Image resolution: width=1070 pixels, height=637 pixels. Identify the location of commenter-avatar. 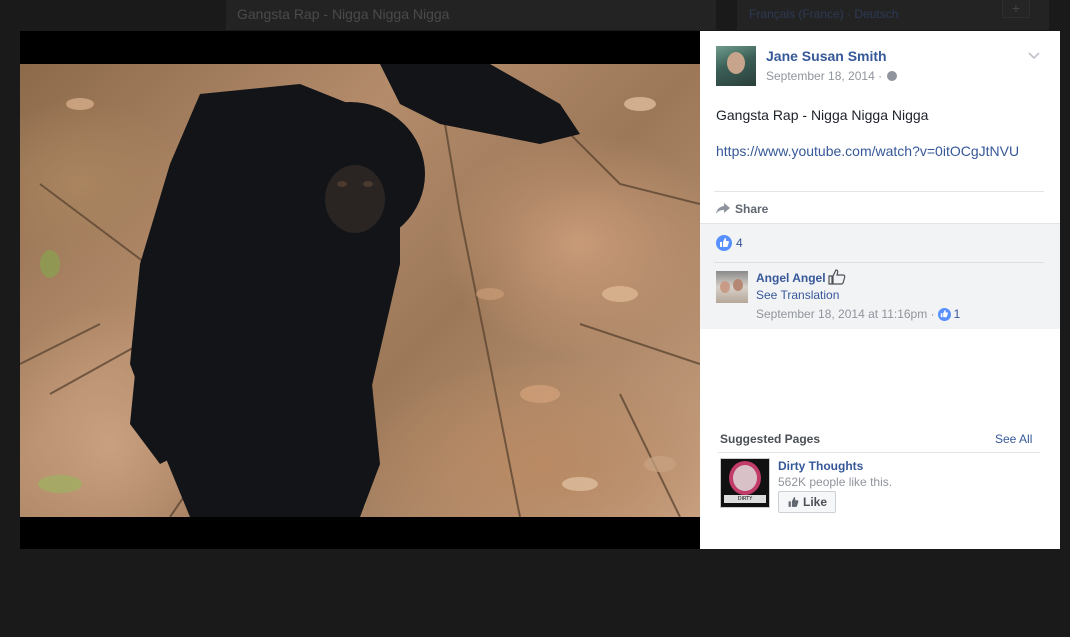
(732, 287).